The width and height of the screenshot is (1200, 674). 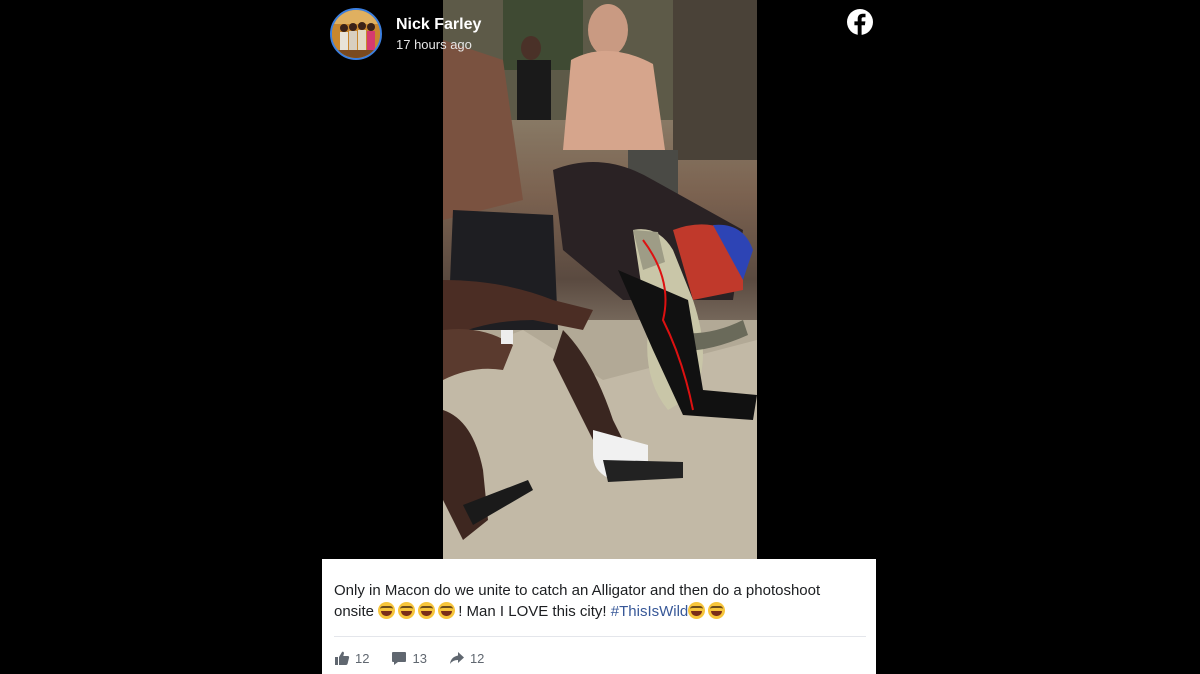 I want to click on engagement-bar: 12 13 12, so click(x=420, y=658).